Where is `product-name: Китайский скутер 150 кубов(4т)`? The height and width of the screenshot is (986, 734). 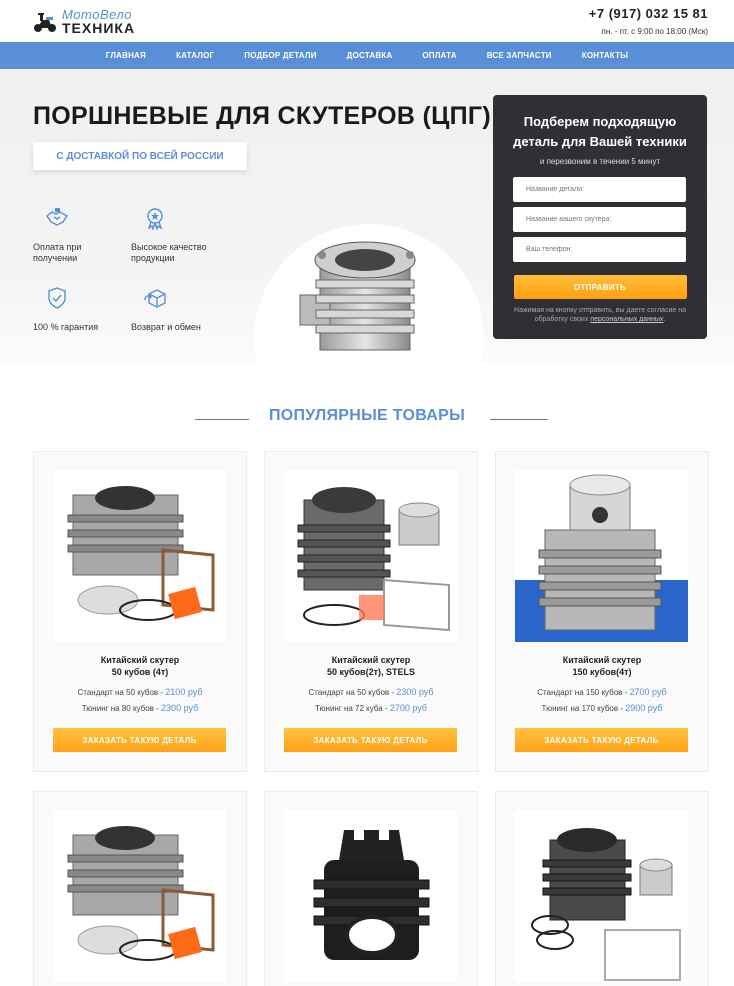
product-name: Китайский скутер 150 кубов(4т) is located at coordinates (602, 666).